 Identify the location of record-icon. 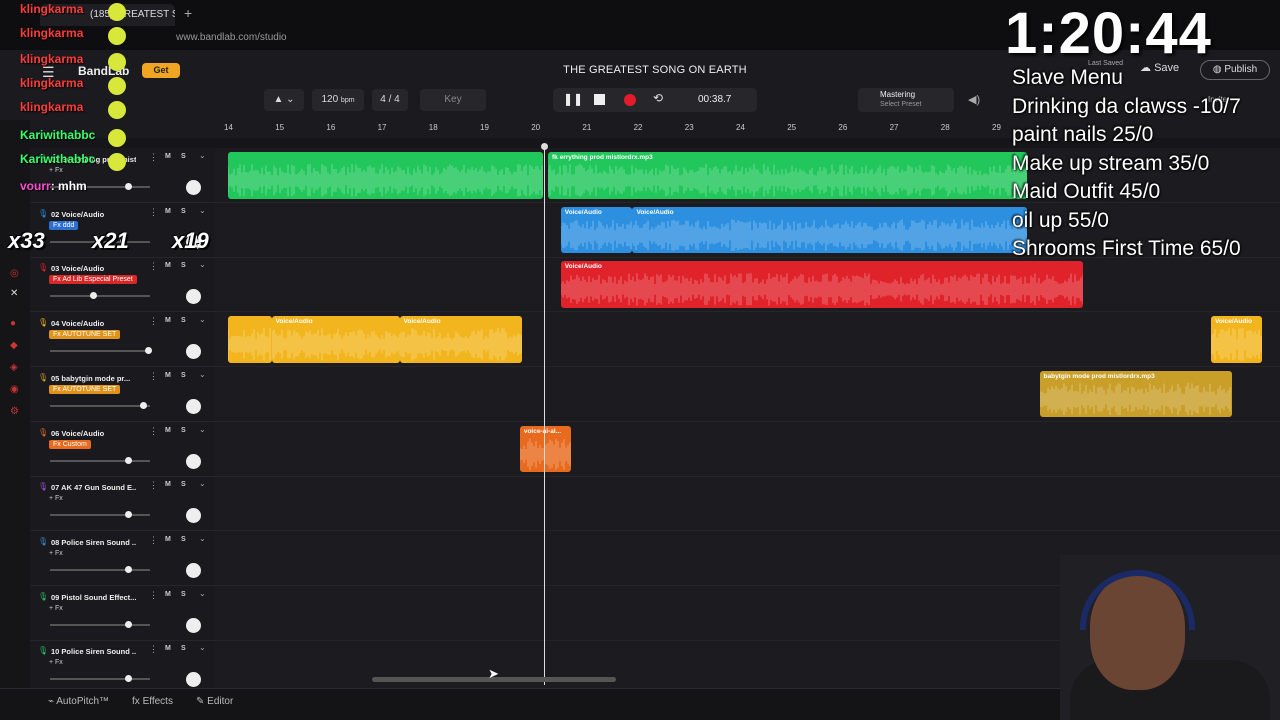
(630, 100).